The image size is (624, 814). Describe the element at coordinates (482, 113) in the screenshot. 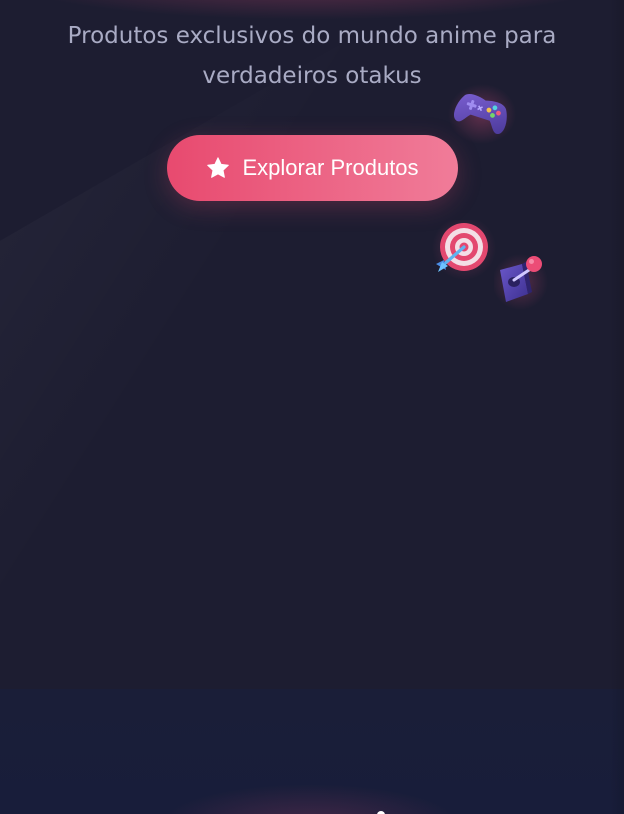

I see `gamepad-icon` at that location.